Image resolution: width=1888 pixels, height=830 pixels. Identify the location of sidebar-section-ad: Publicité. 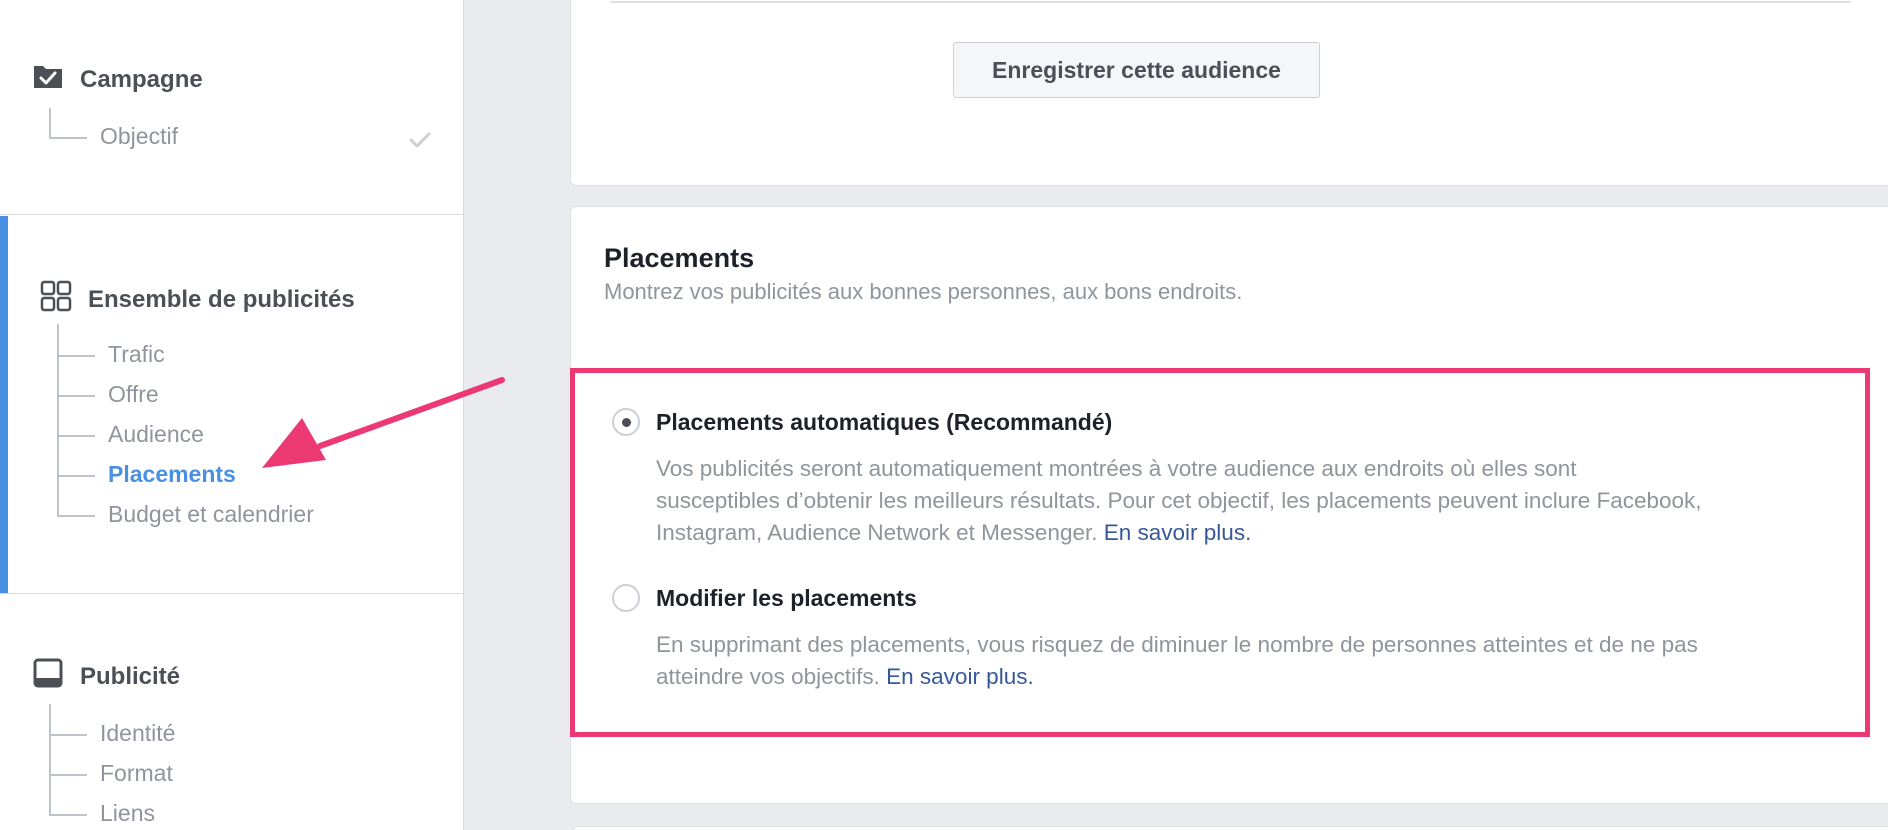
(106, 676).